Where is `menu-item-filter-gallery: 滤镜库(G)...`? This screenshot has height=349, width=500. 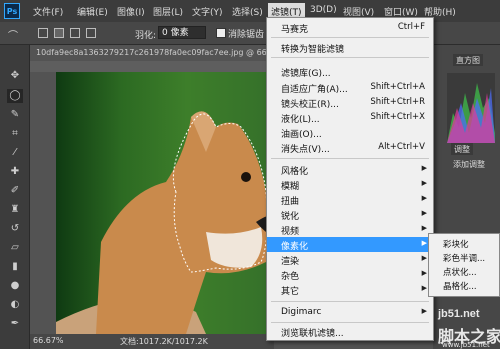 menu-item-filter-gallery: 滤镜库(G)... is located at coordinates (350, 71).